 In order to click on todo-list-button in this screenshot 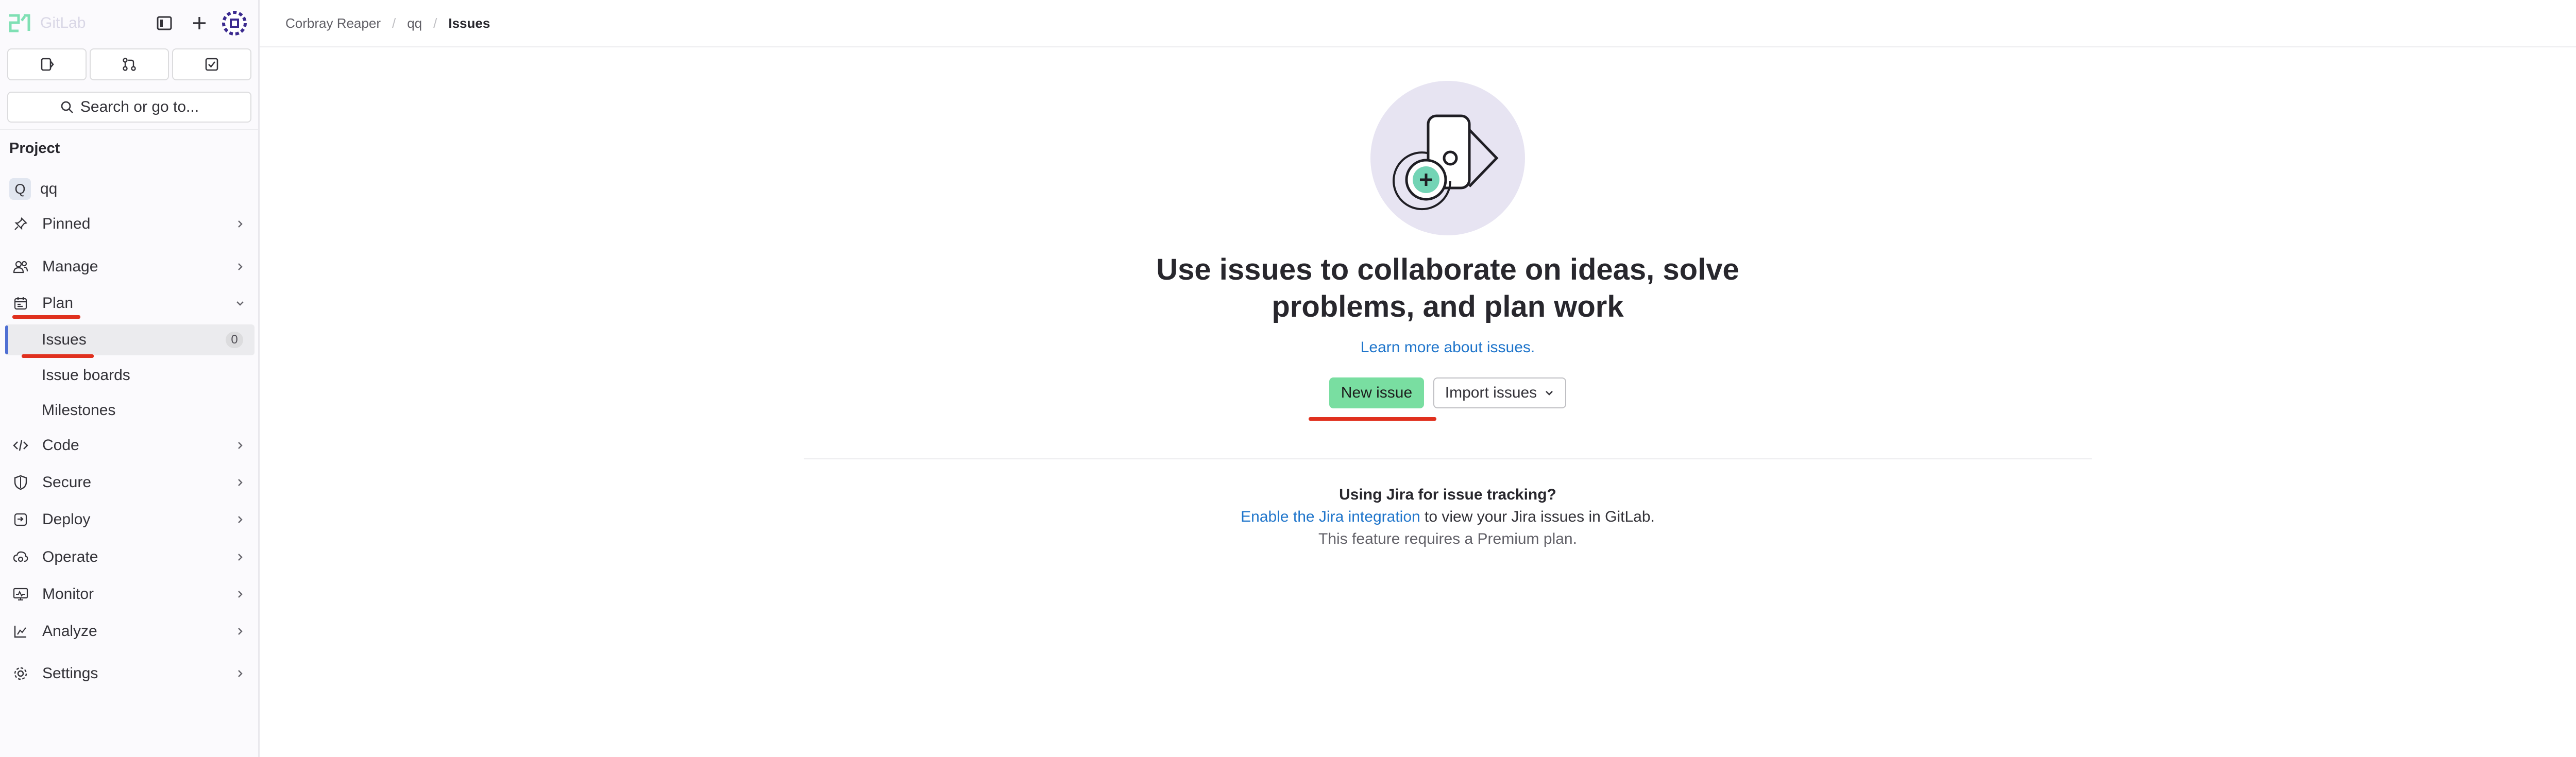, I will do `click(212, 64)`.